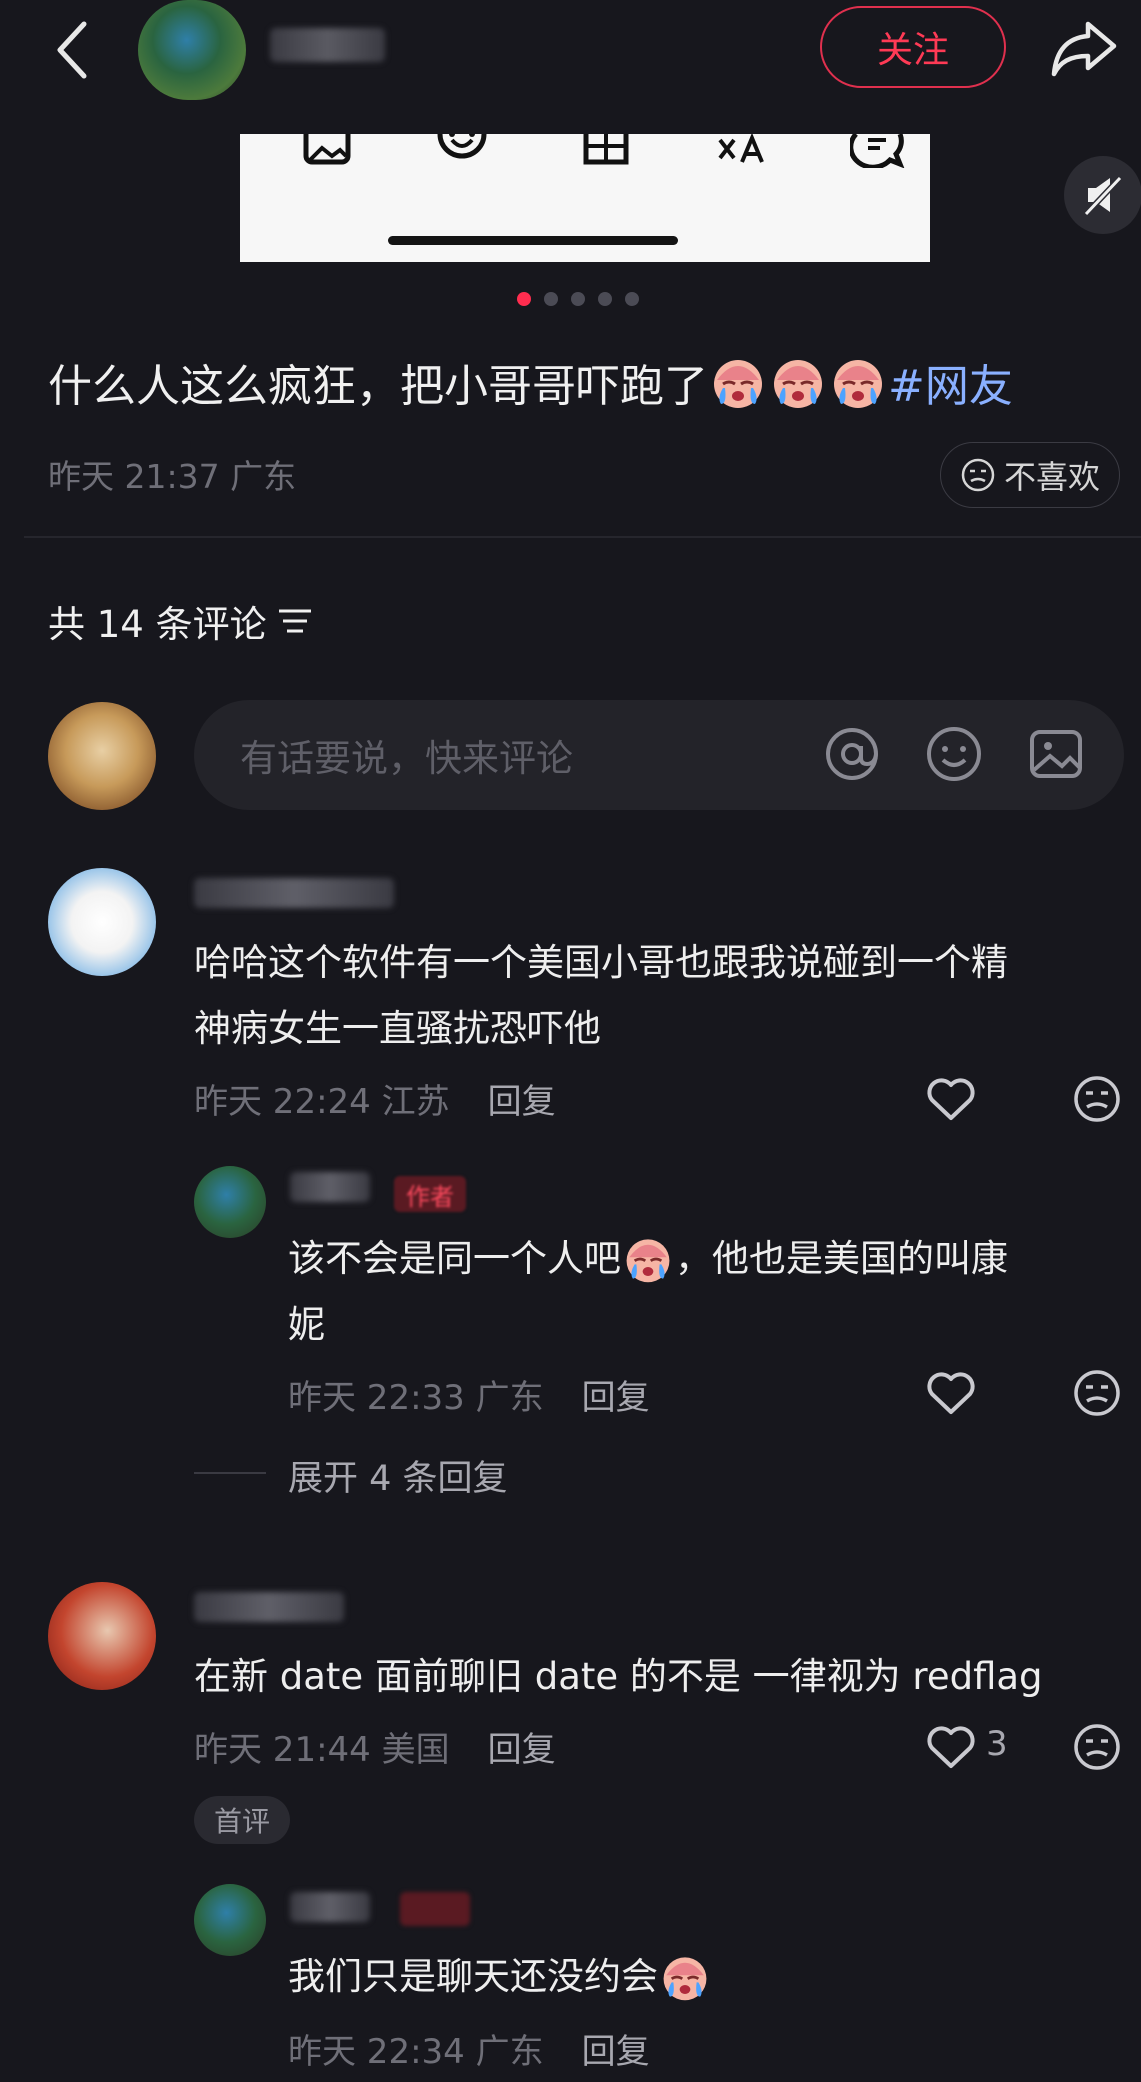  What do you see at coordinates (469, 1394) in the screenshot?
I see `comment-meta: 昨天 22:33 广东 回复` at bounding box center [469, 1394].